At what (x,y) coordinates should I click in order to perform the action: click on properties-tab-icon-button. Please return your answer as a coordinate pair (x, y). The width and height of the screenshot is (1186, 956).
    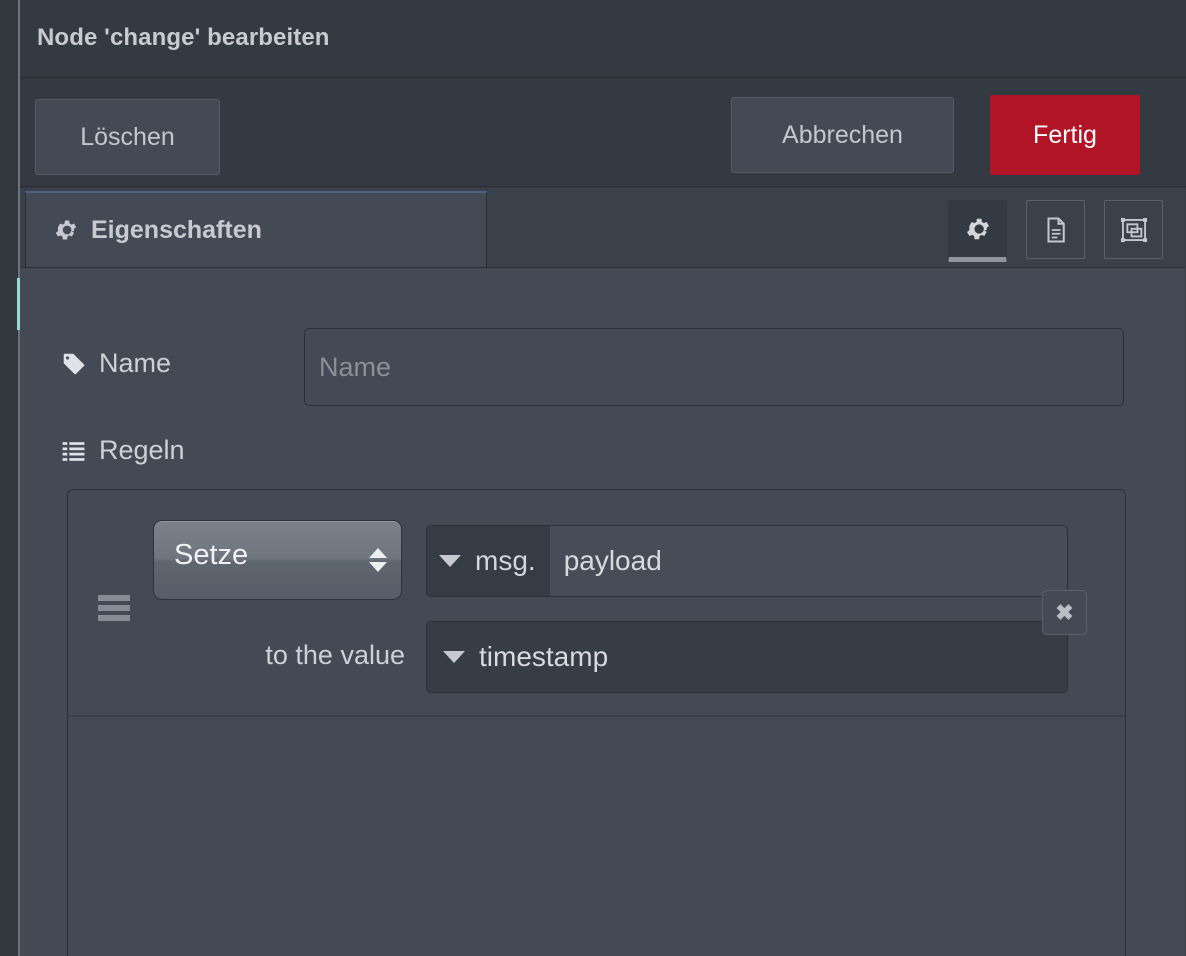
    Looking at the image, I should click on (977, 231).